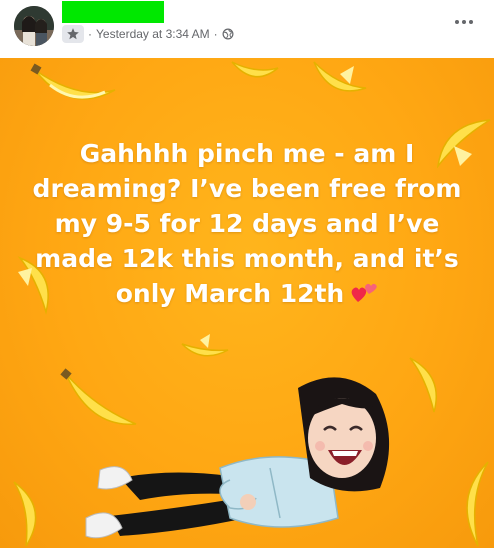 Image resolution: width=494 pixels, height=548 pixels. I want to click on more-options-button, so click(464, 22).